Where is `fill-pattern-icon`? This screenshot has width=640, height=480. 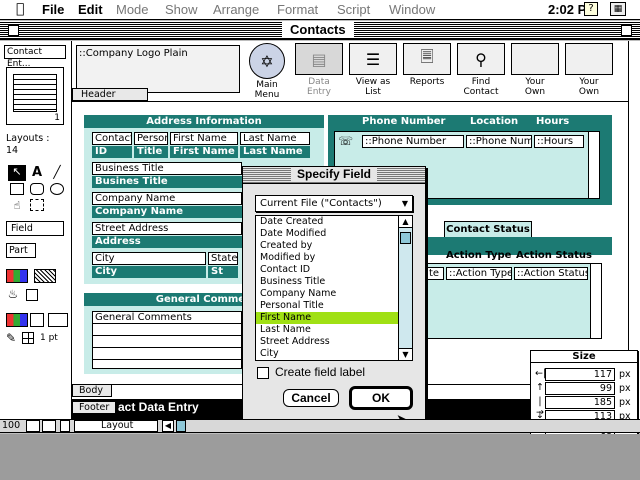 fill-pattern-icon is located at coordinates (45, 276).